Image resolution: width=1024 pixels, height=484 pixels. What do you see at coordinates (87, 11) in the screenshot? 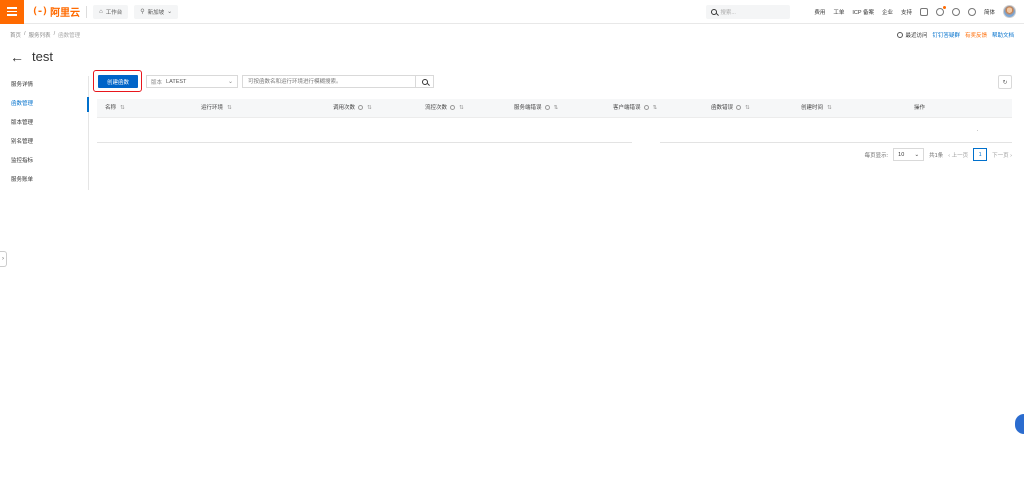
I see `divider` at bounding box center [87, 11].